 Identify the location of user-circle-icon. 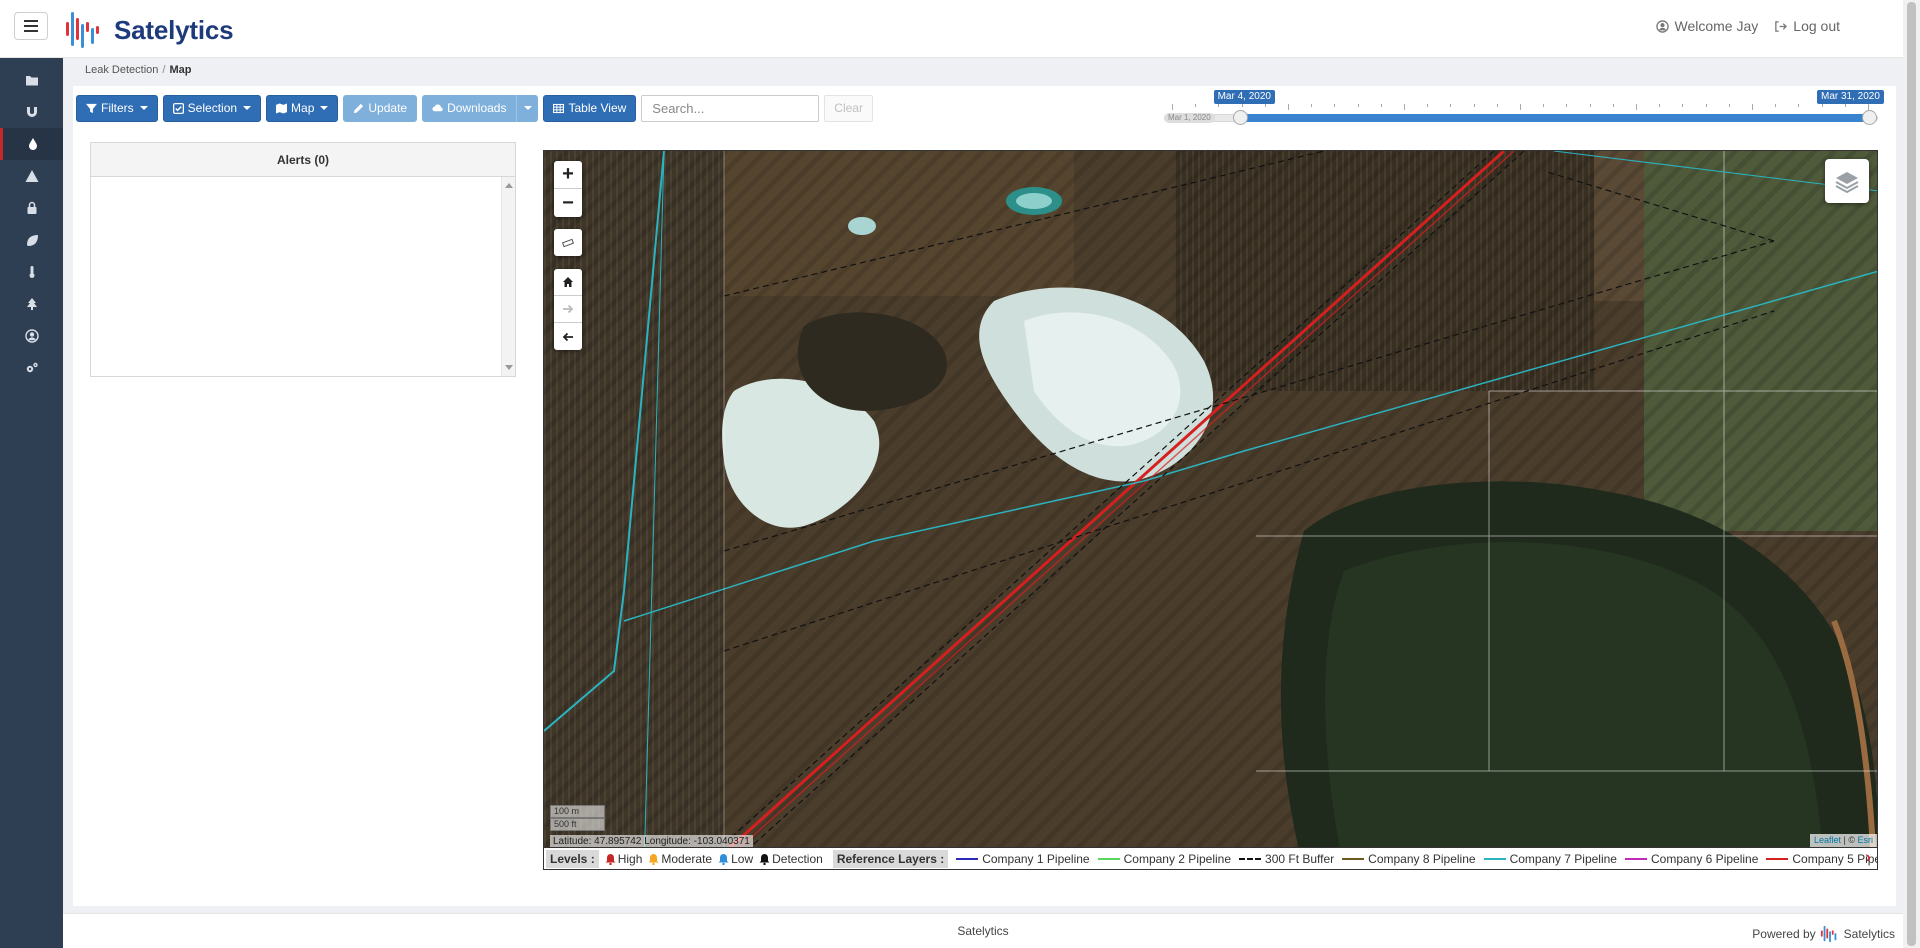
(1662, 26).